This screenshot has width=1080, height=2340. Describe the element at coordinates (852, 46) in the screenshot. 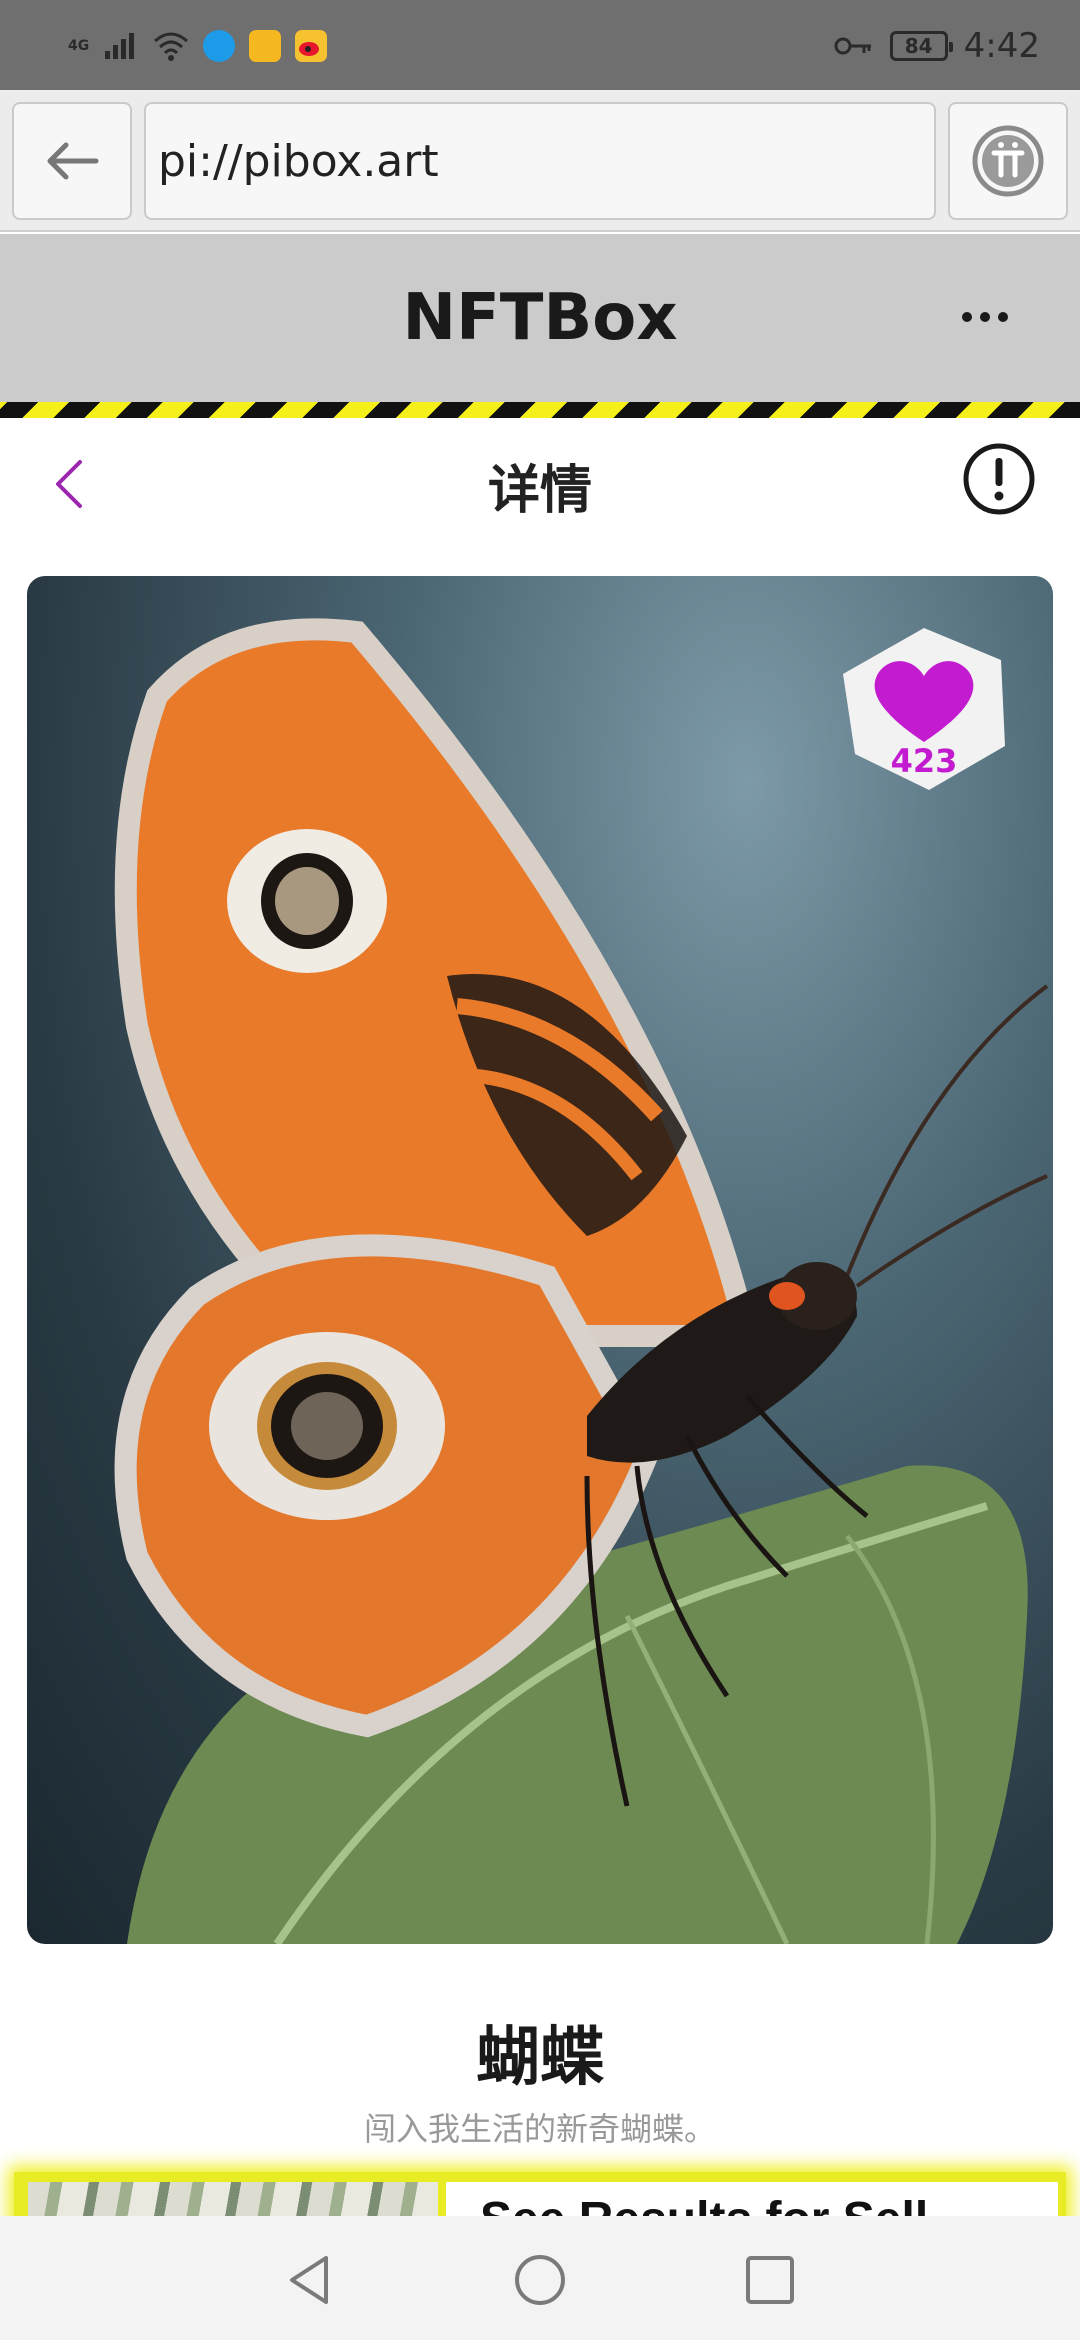

I see `key-icon` at that location.